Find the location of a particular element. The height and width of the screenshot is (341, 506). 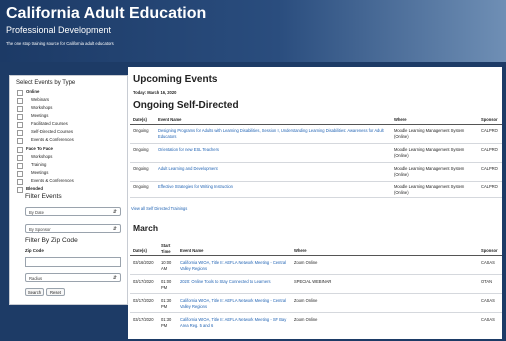

upcoming-events-title: Upcoming Events is located at coordinates (175, 79).